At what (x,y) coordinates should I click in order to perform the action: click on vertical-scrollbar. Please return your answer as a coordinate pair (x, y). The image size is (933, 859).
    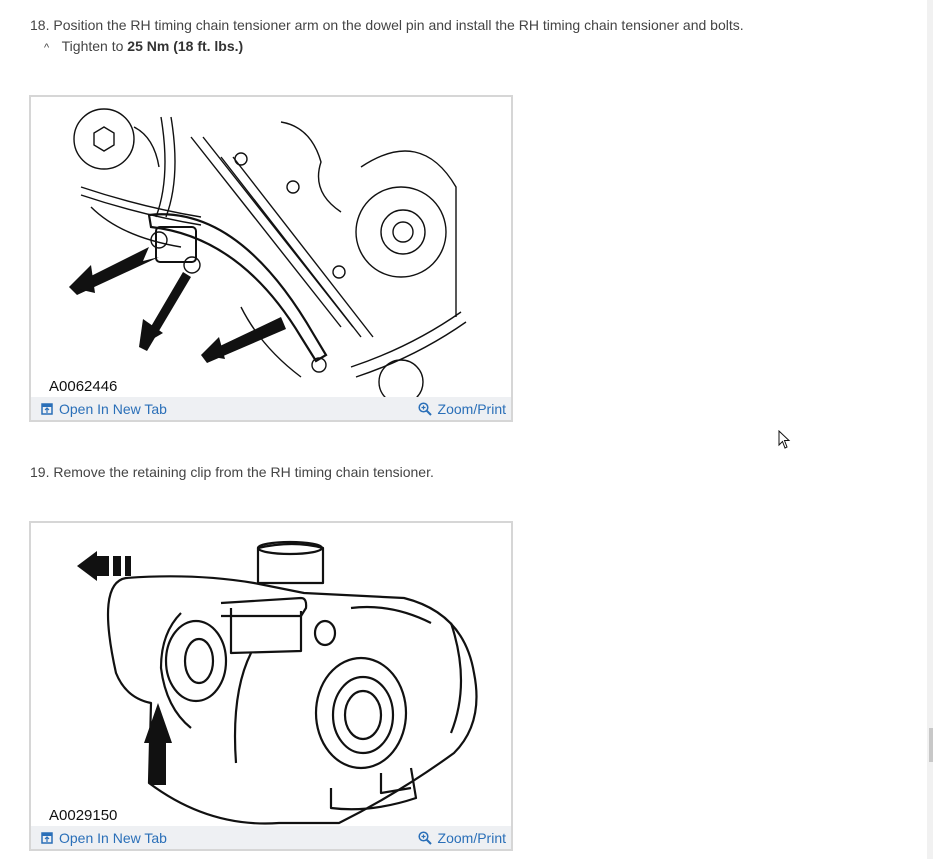
    Looking at the image, I should click on (930, 429).